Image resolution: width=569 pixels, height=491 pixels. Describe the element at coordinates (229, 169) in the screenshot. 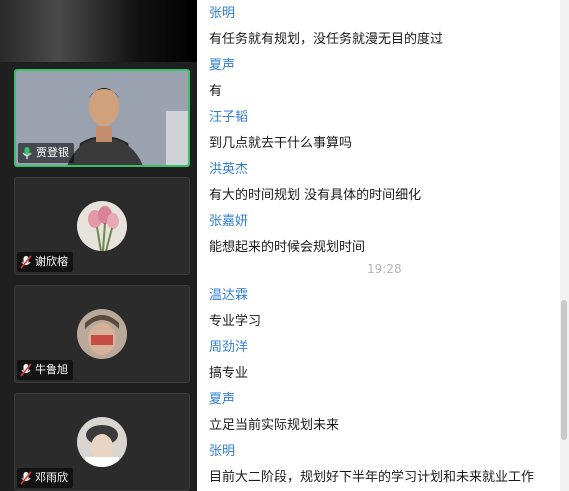

I see `chat-sender: 洪英杰` at that location.